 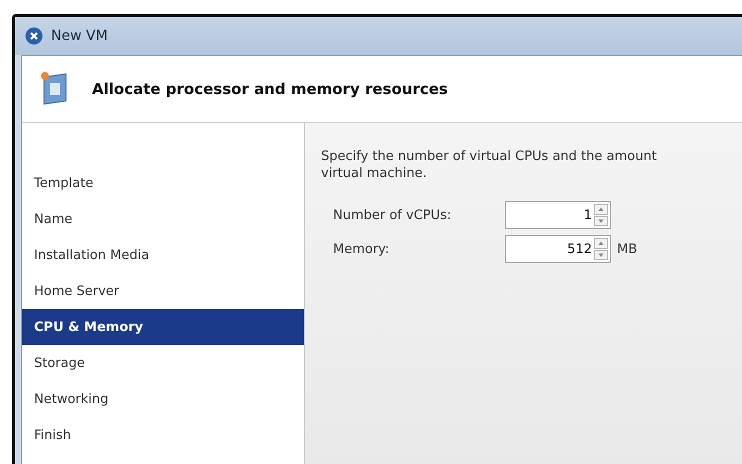 What do you see at coordinates (489, 165) in the screenshot?
I see `description-text: Specify the number of virtual CPUs and the amount virtual machine.` at bounding box center [489, 165].